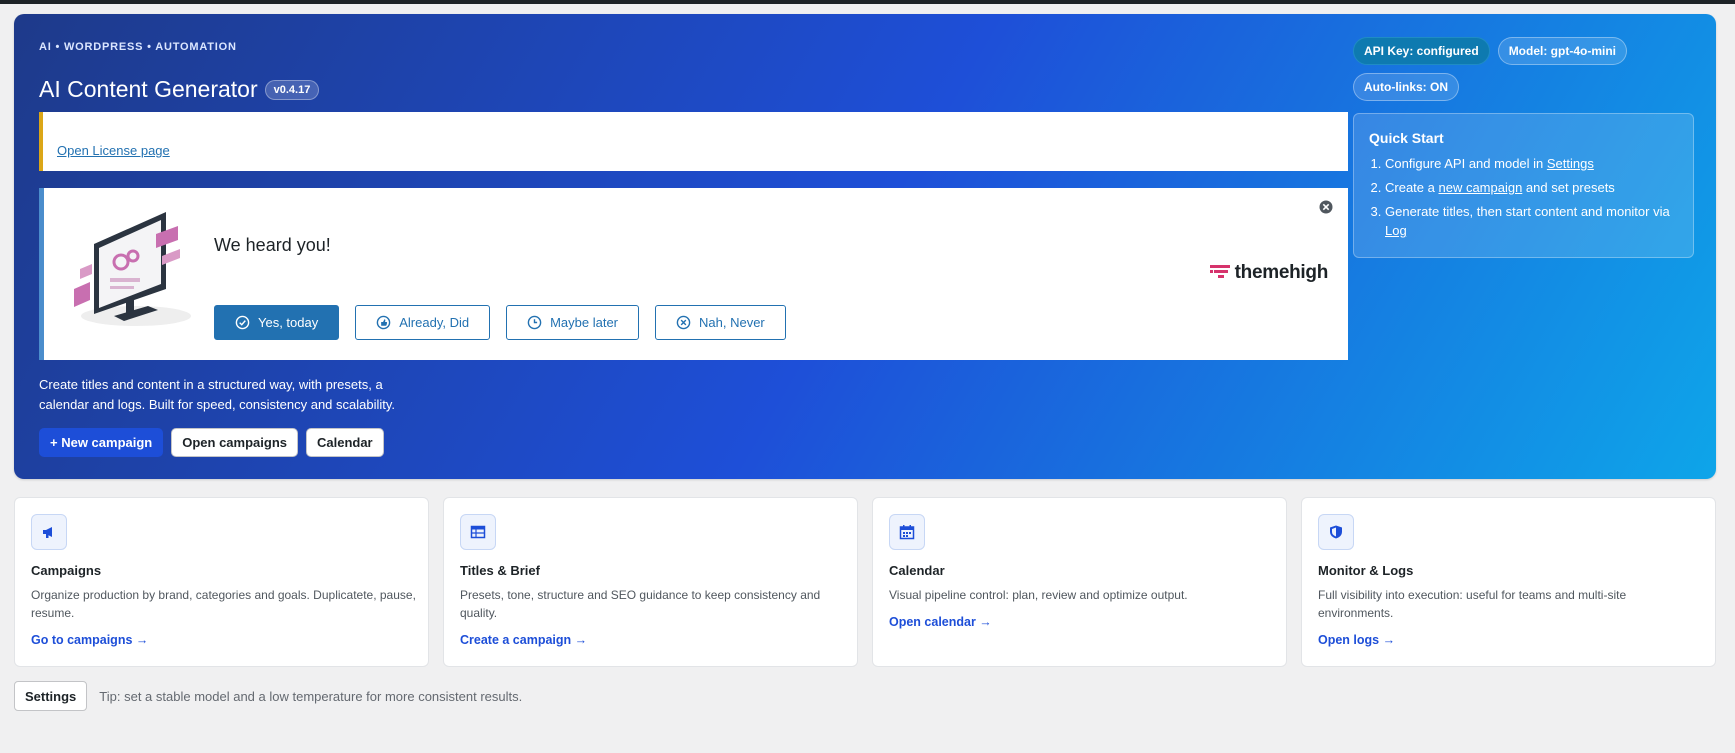 Image resolution: width=1735 pixels, height=753 pixels. What do you see at coordinates (1356, 640) in the screenshot?
I see `open-logs-link: Open logs →` at bounding box center [1356, 640].